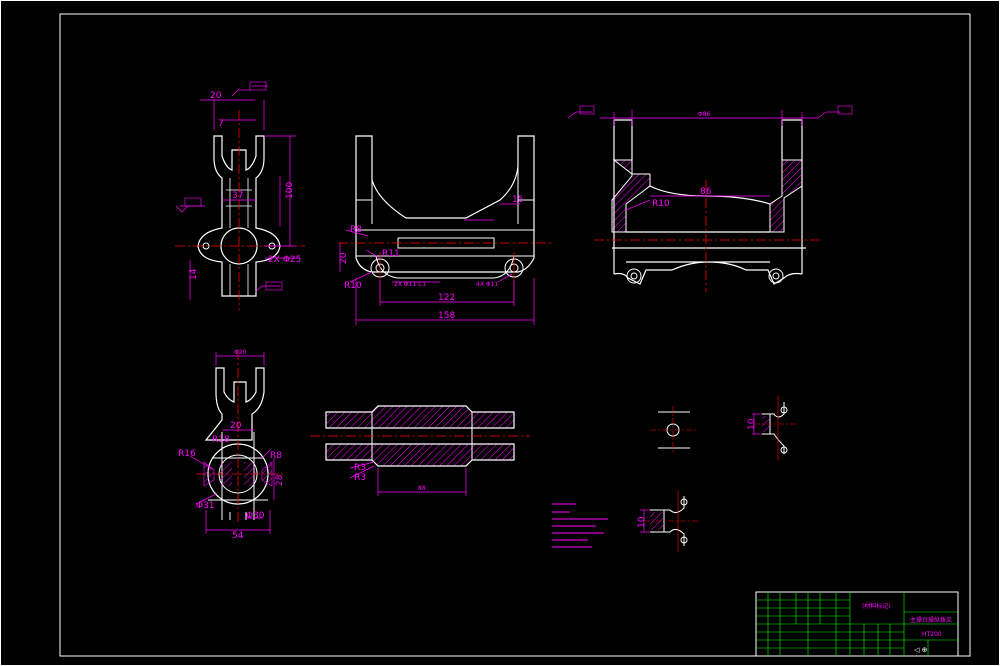 The image size is (1000, 666). What do you see at coordinates (360, 468) in the screenshot?
I see `dim-bar-r3a: R3` at bounding box center [360, 468].